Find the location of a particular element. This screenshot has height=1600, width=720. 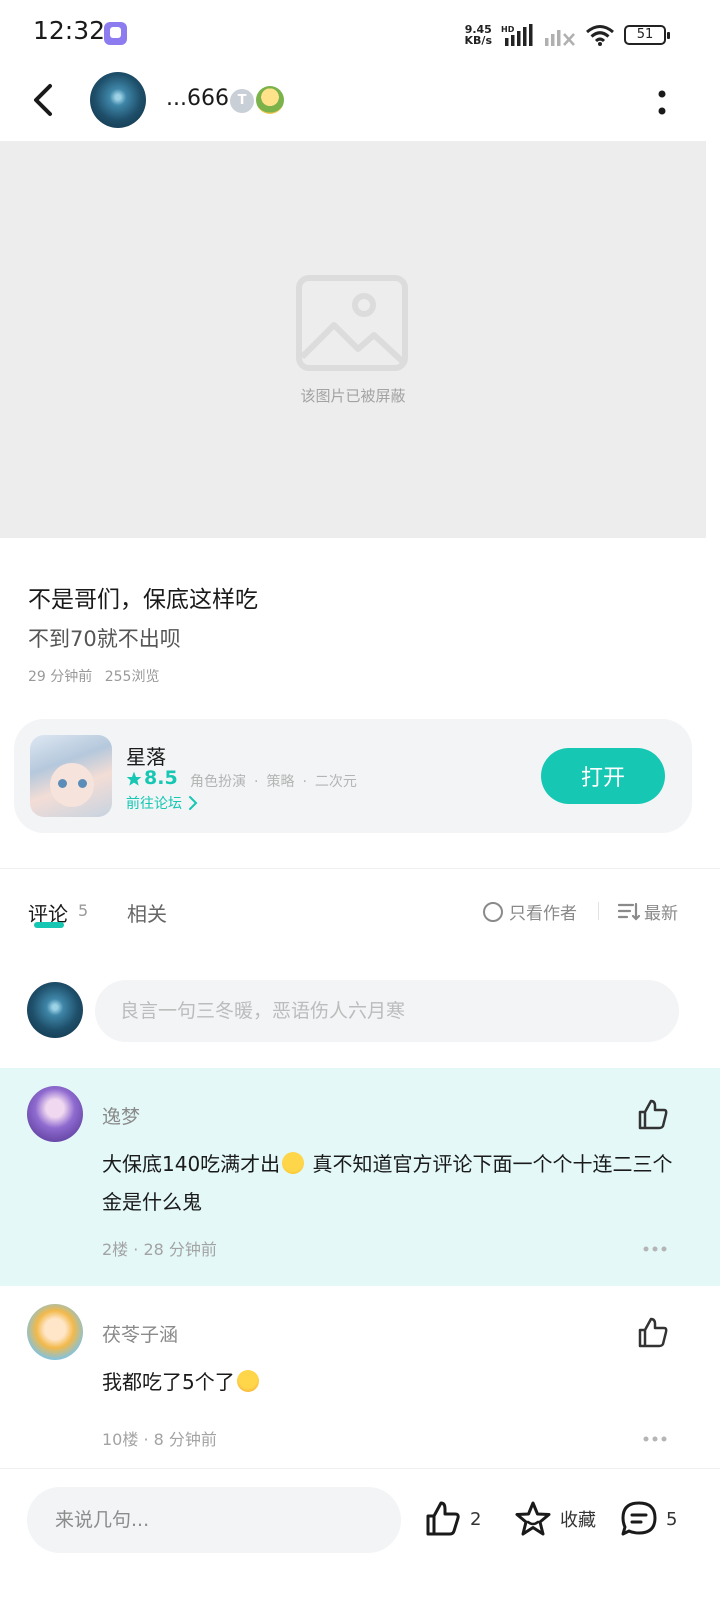

radio-circle-icon is located at coordinates (493, 911).